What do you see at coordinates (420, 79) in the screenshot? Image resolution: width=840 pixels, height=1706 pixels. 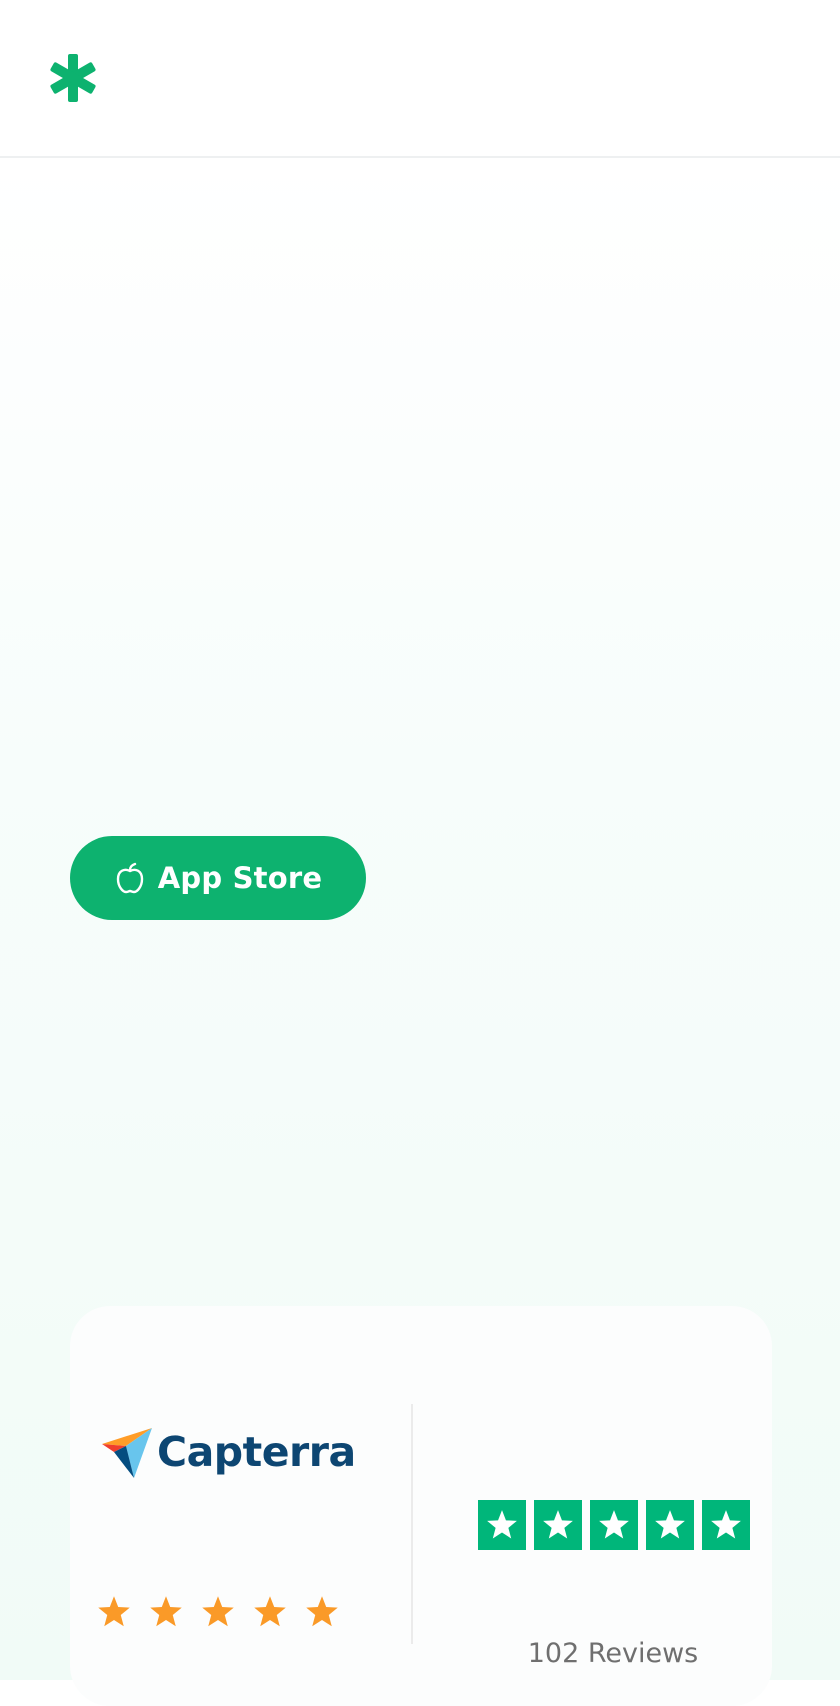 I see `site-header` at bounding box center [420, 79].